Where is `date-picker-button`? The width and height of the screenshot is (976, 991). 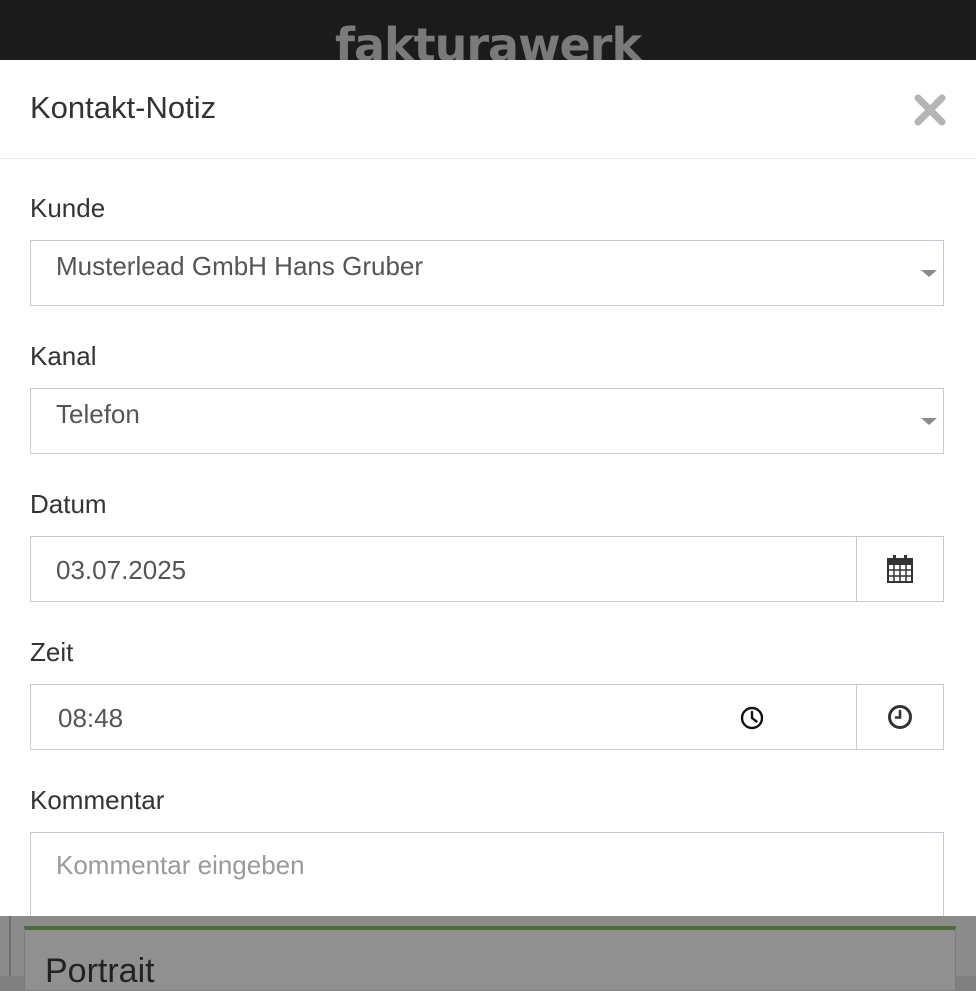
date-picker-button is located at coordinates (899, 569).